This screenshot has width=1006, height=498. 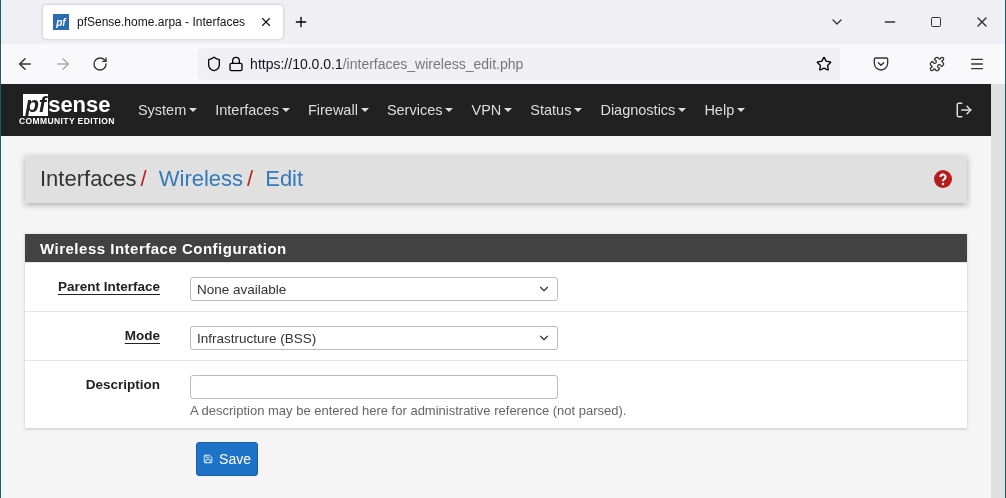 I want to click on nav-menu: Diagnostics, so click(x=643, y=110).